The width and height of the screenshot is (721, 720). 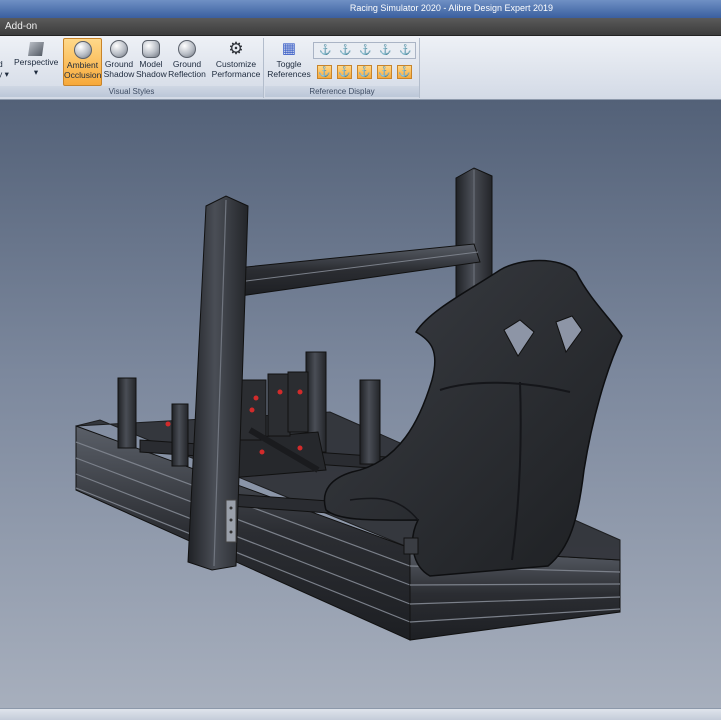 What do you see at coordinates (151, 49) in the screenshot?
I see `model-shadow-icon` at bounding box center [151, 49].